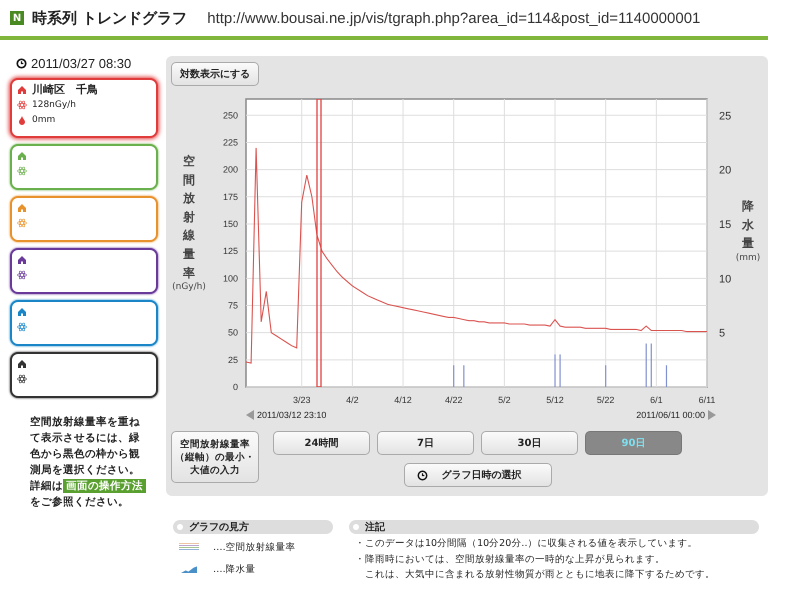 Image resolution: width=786 pixels, height=600 pixels. What do you see at coordinates (215, 457) in the screenshot?
I see `min-max-button: 空間放射線量率（縦軸）の最小・大値の入力` at bounding box center [215, 457].